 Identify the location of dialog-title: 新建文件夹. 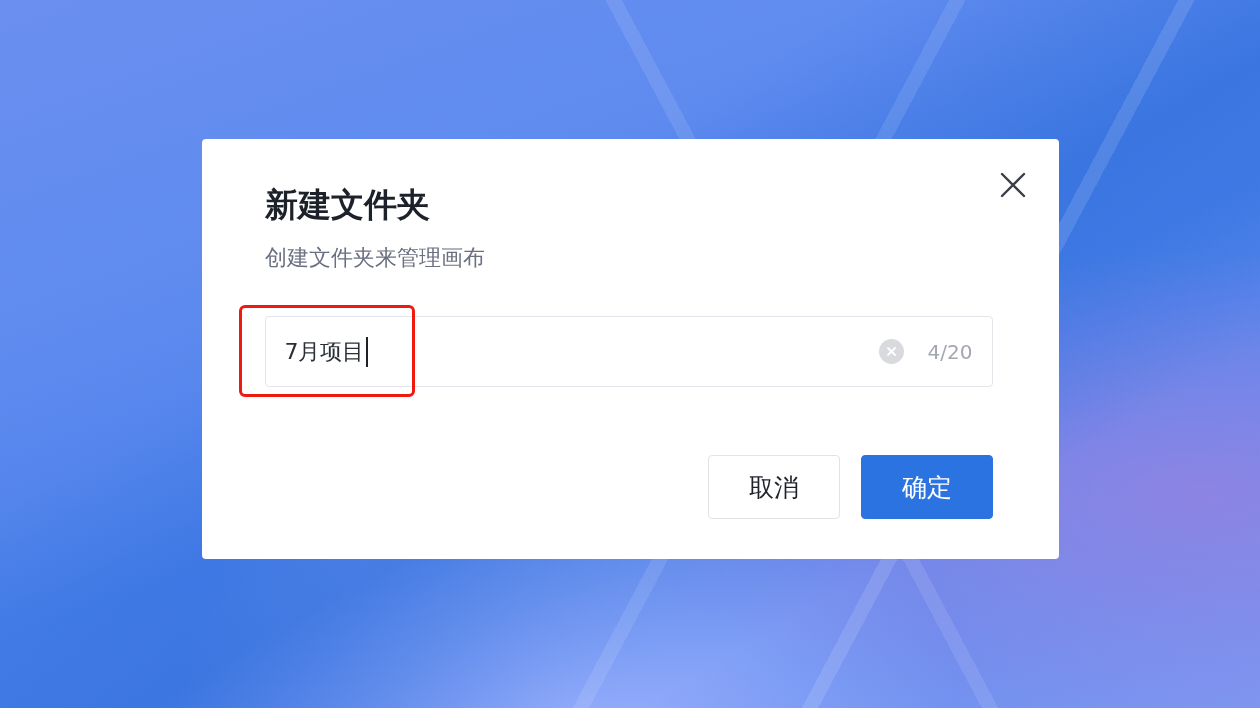
(347, 205).